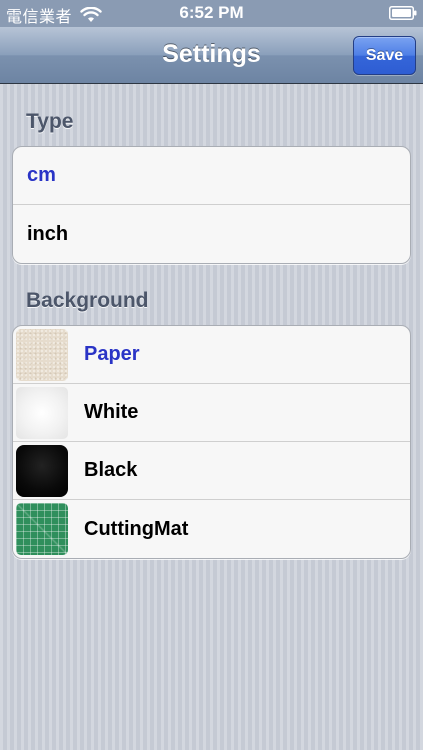 The image size is (423, 750). What do you see at coordinates (42, 354) in the screenshot?
I see `paper-thumbnail` at bounding box center [42, 354].